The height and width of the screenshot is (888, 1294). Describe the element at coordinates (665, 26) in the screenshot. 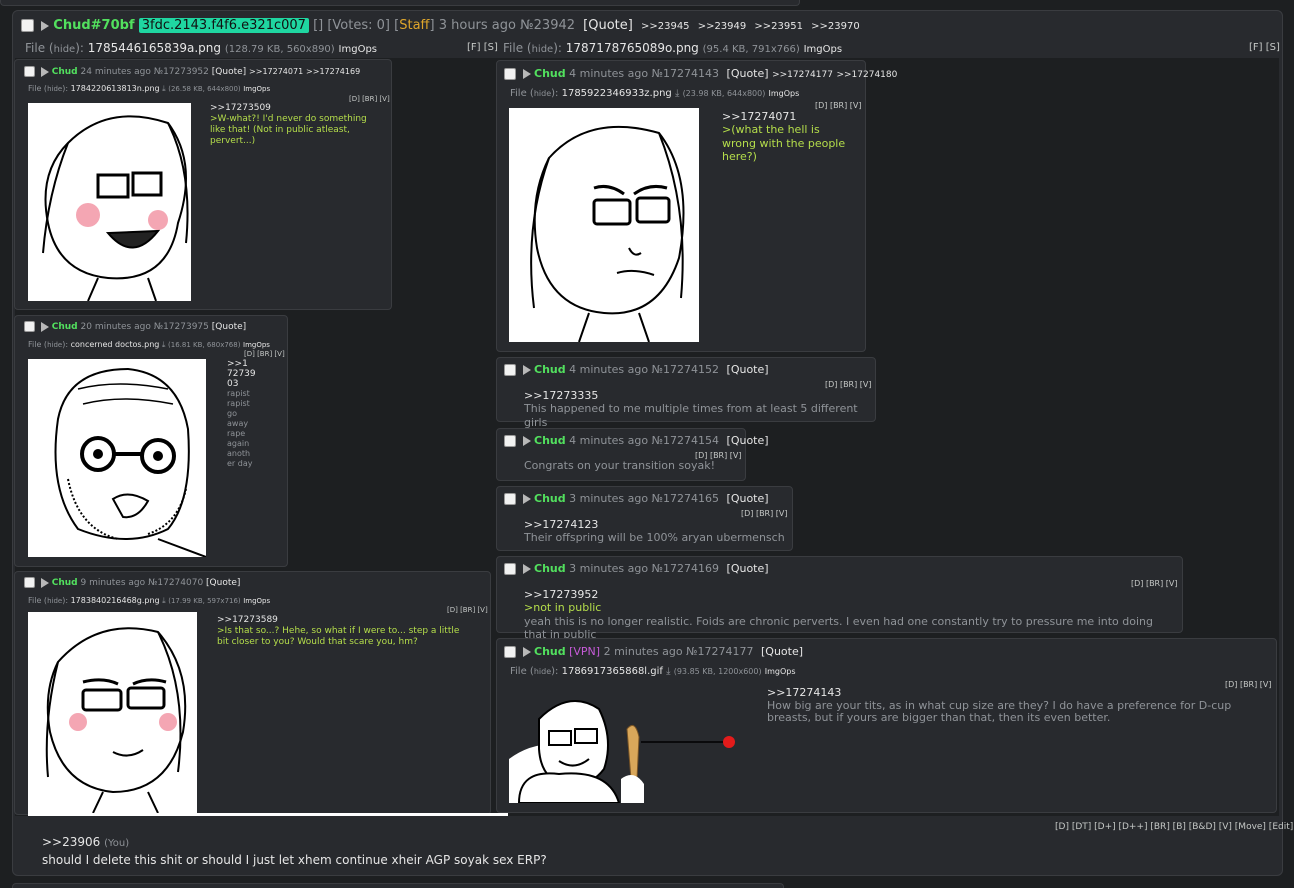

I see `reply-link: >>23945` at that location.